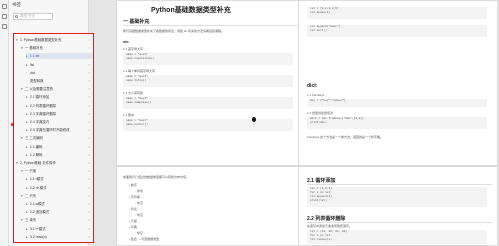 The height and width of the screenshot is (246, 499). Describe the element at coordinates (59, 97) in the screenshot. I see `bookmark-item: ▸ 2.1 循环添加` at that location.